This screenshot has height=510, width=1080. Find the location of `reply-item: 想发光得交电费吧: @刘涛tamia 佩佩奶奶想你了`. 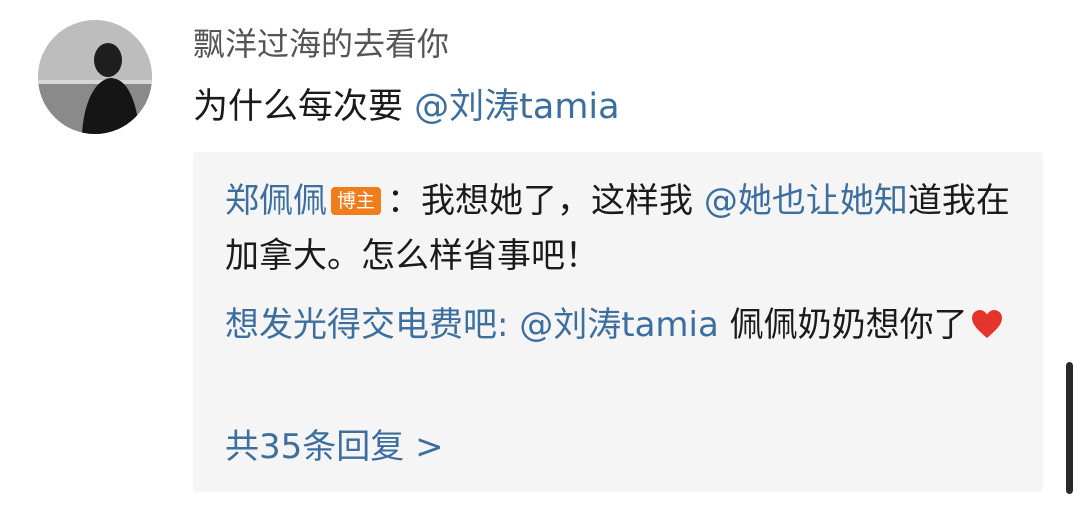

reply-item: 想发光得交电费吧: @刘涛tamia 佩佩奶奶想你了 is located at coordinates (625, 327).